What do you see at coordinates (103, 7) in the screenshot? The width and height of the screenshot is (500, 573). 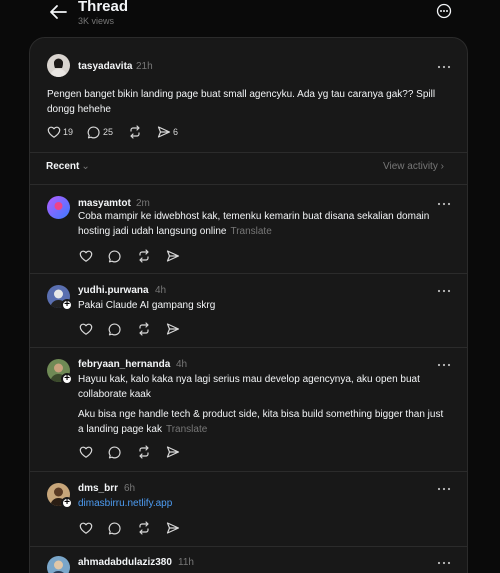 I see `page-title: Thread` at bounding box center [103, 7].